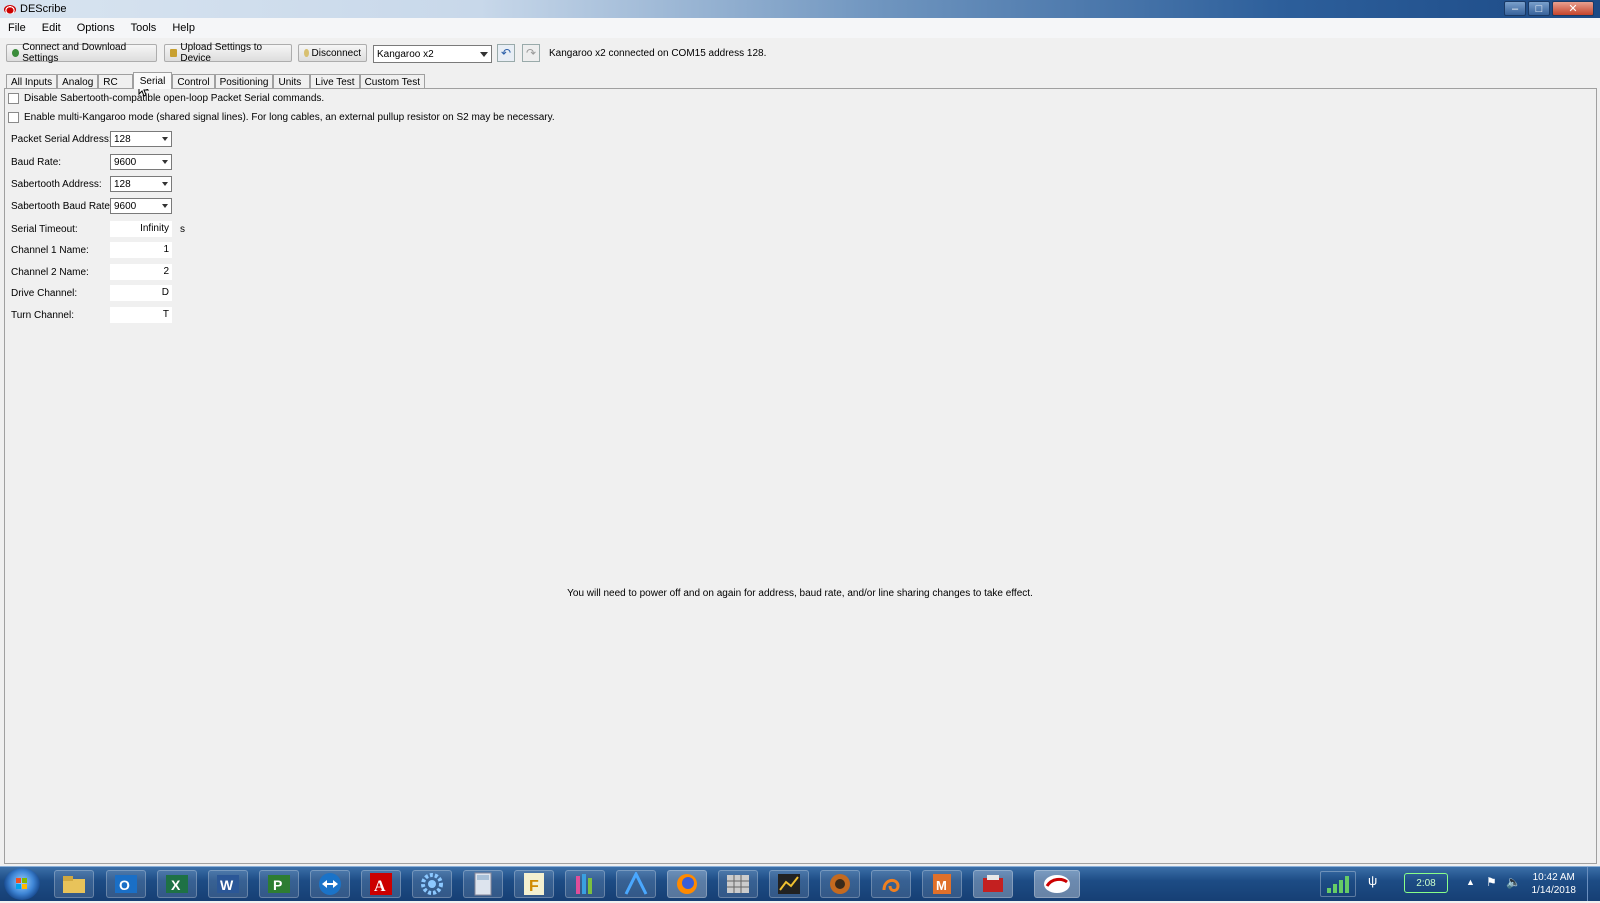  Describe the element at coordinates (141, 272) in the screenshot. I see `channel2-name-field: 2` at that location.